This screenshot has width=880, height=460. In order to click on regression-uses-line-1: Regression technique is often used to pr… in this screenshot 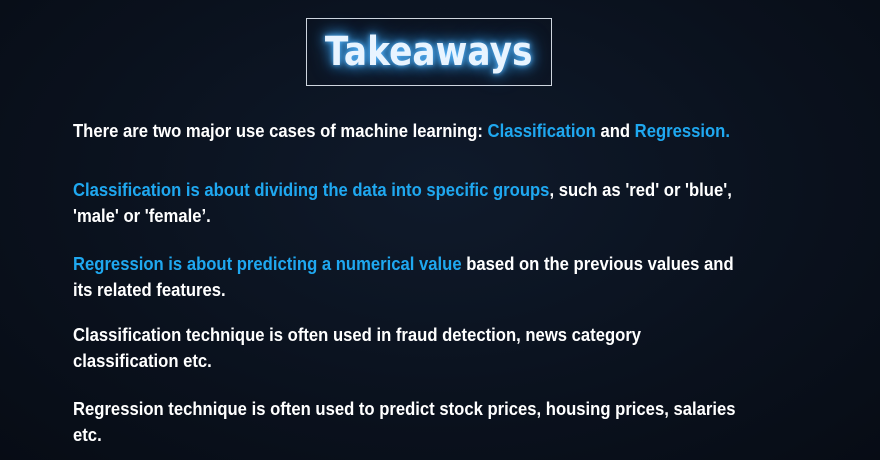, I will do `click(404, 421)`.